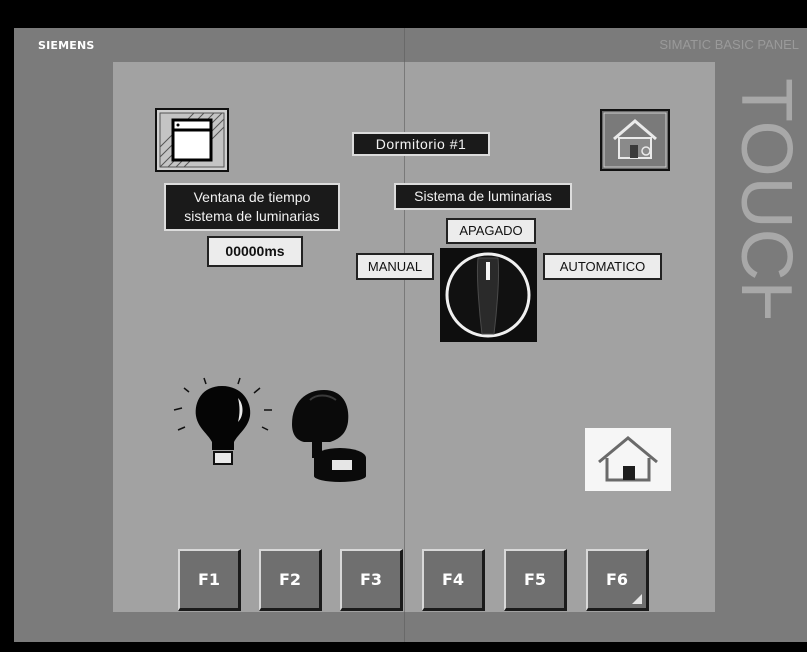 This screenshot has width=807, height=652. I want to click on function-key-label: F1, so click(209, 579).